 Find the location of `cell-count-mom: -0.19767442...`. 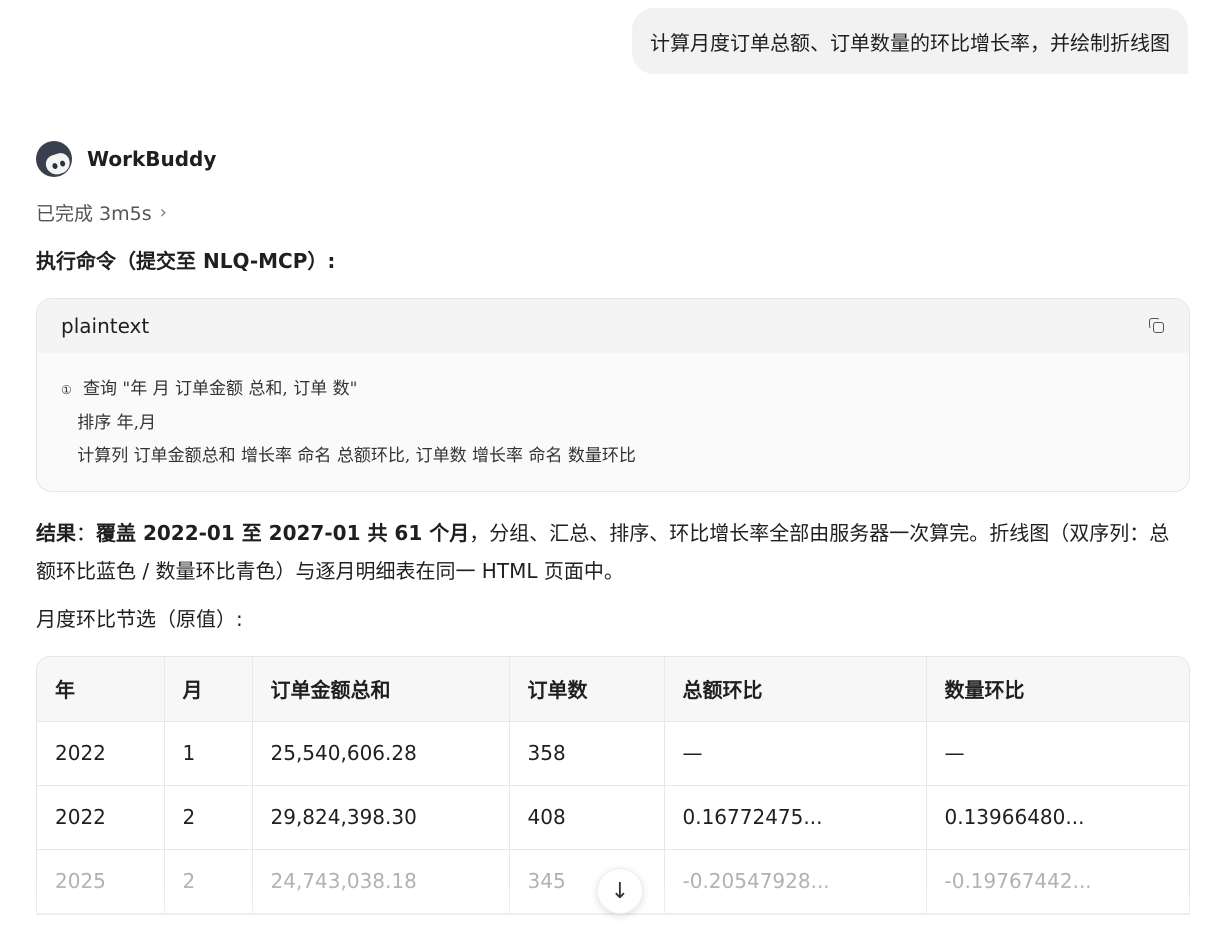

cell-count-mom: -0.19767442... is located at coordinates (1057, 881).